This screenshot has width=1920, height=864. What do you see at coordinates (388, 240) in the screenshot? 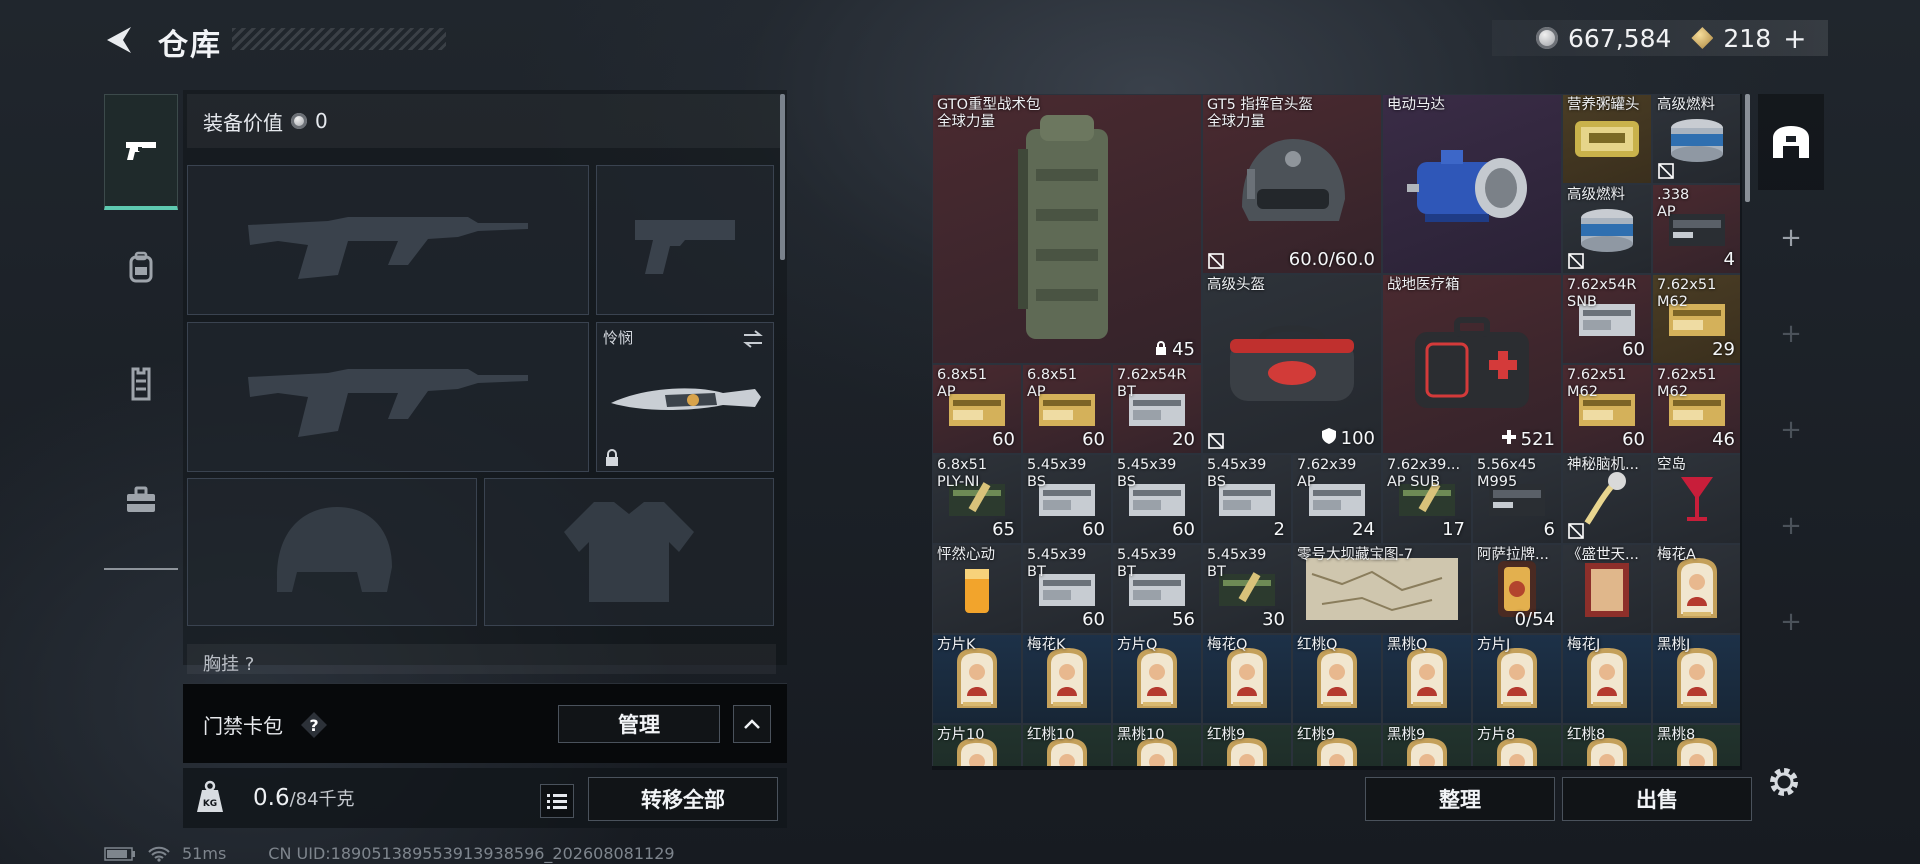
I see `primary-weapon-slot` at bounding box center [388, 240].